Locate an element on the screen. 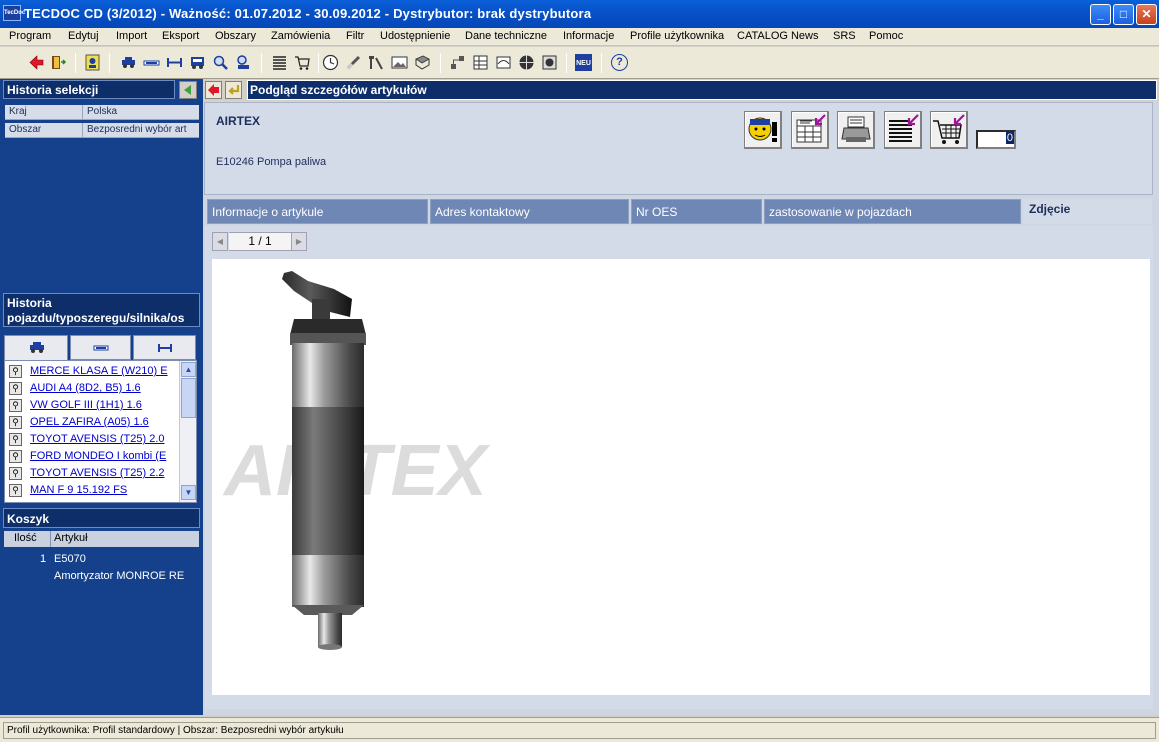 Image resolution: width=1159 pixels, height=742 pixels. menu-program: Program is located at coordinates (30, 36).